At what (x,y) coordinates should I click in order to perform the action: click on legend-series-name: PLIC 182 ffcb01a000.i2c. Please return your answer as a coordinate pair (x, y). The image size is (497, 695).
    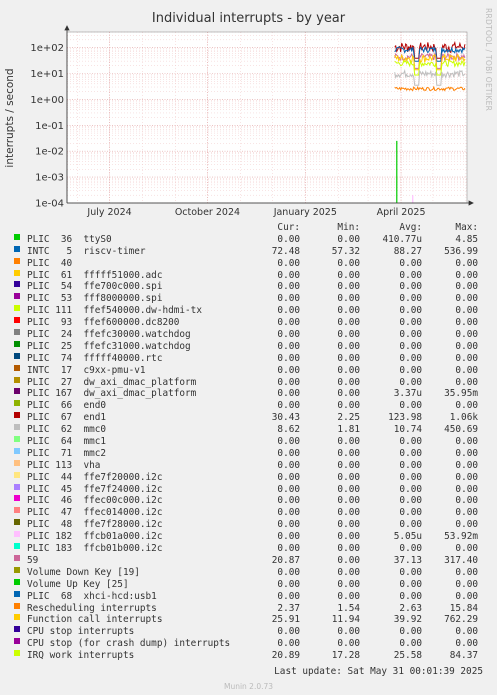
    Looking at the image, I should click on (95, 537).